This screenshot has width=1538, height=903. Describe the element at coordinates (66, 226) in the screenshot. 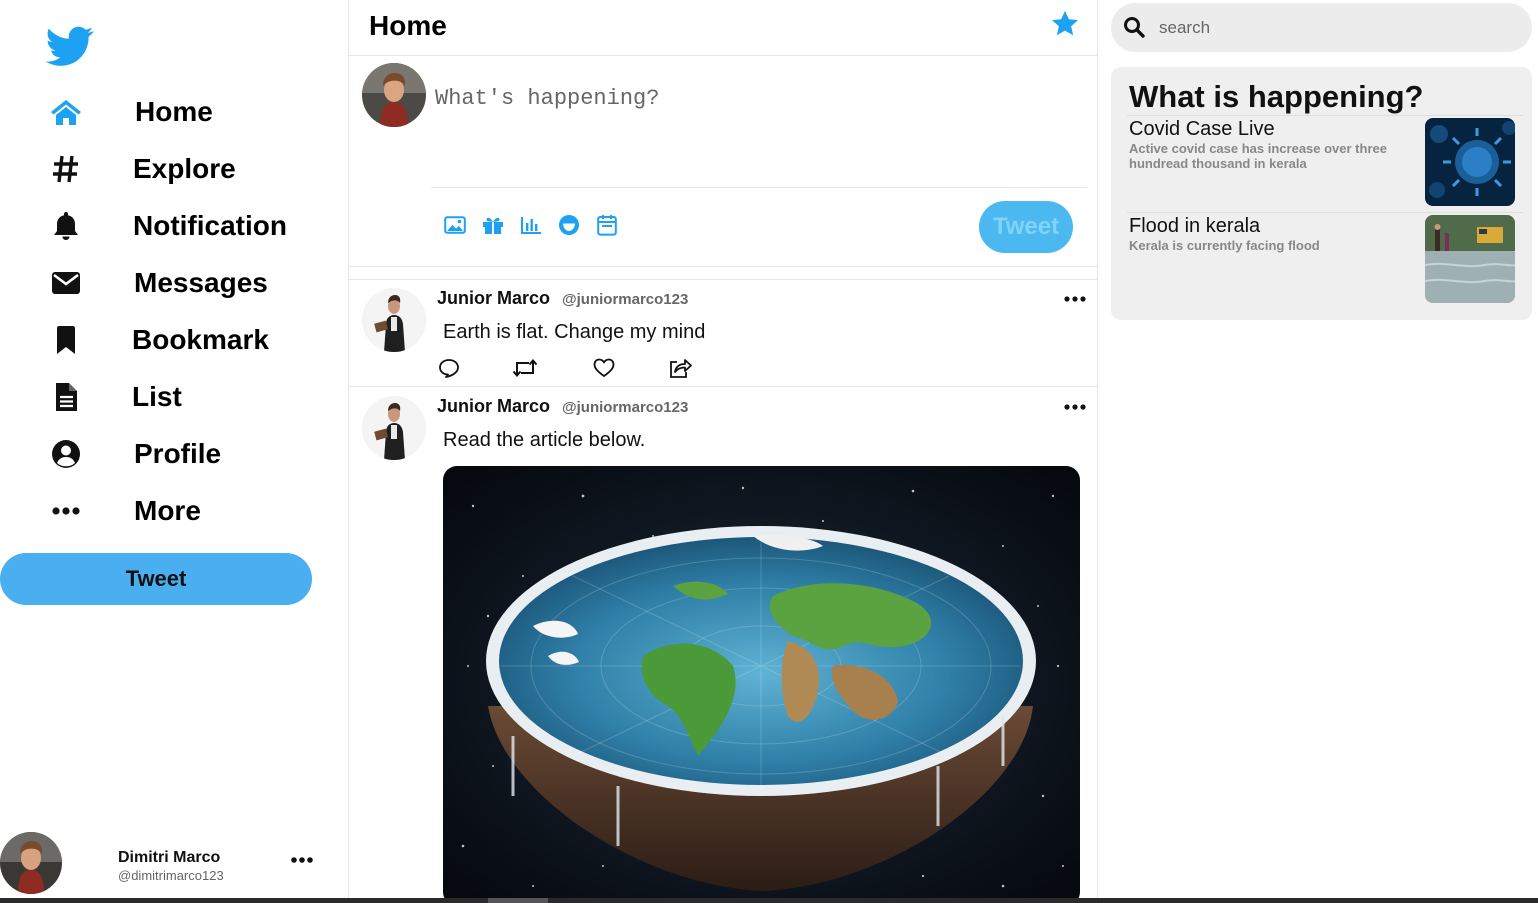

I see `bell-icon` at that location.